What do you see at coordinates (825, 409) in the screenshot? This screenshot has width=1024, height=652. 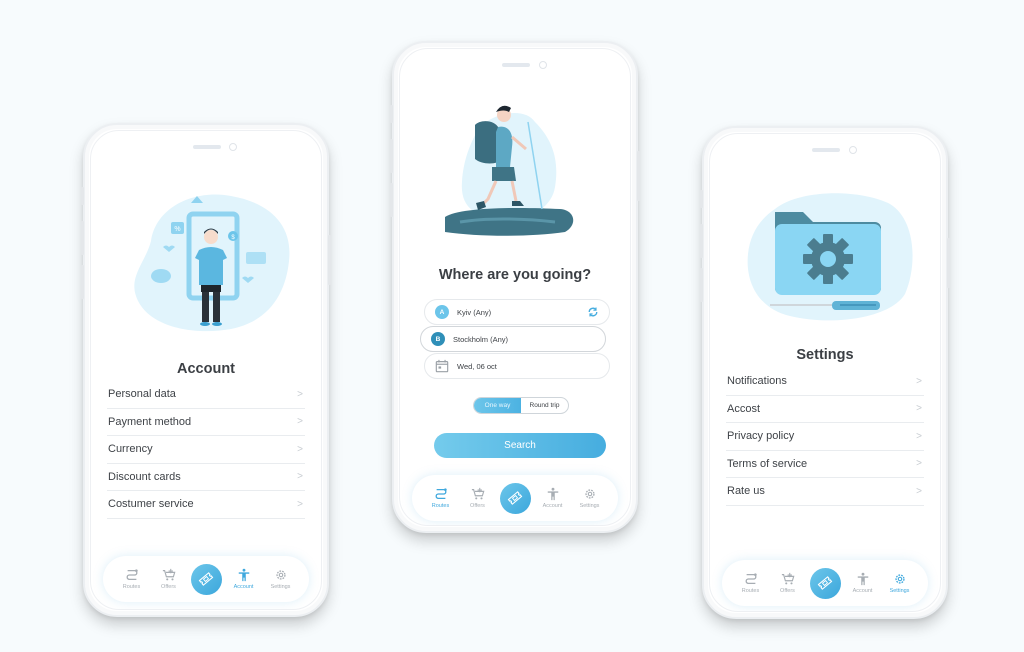 I see `menu-item-accost: Accost >` at bounding box center [825, 409].